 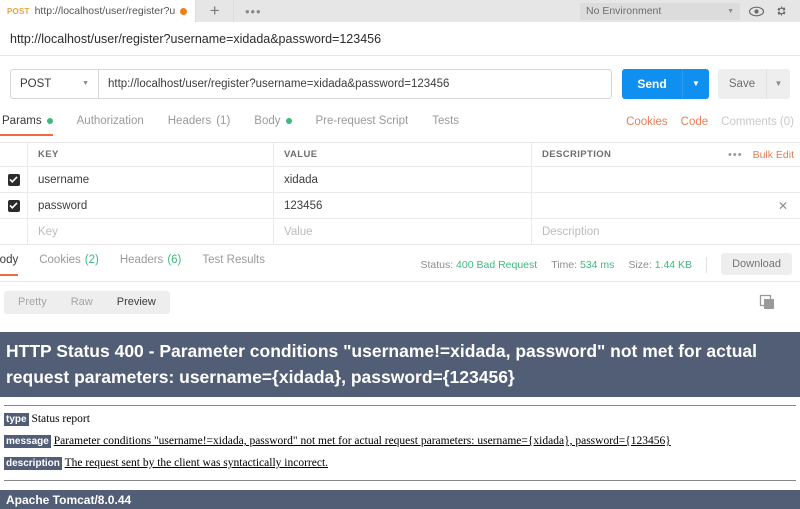 I want to click on response-tab-headers: Headers (6), so click(x=151, y=262).